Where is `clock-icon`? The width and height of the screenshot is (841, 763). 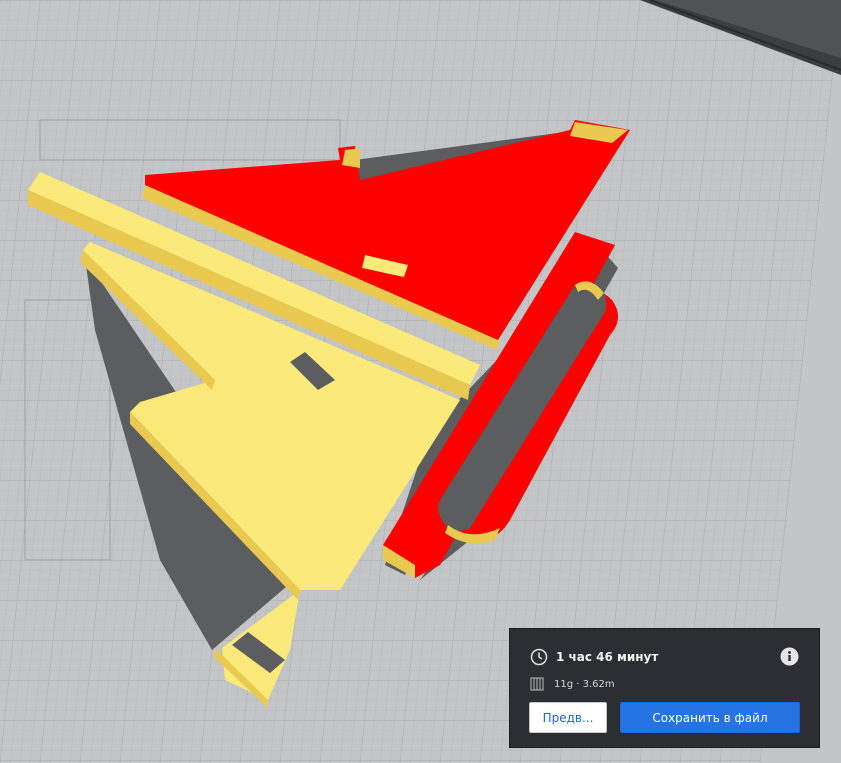
clock-icon is located at coordinates (539, 657).